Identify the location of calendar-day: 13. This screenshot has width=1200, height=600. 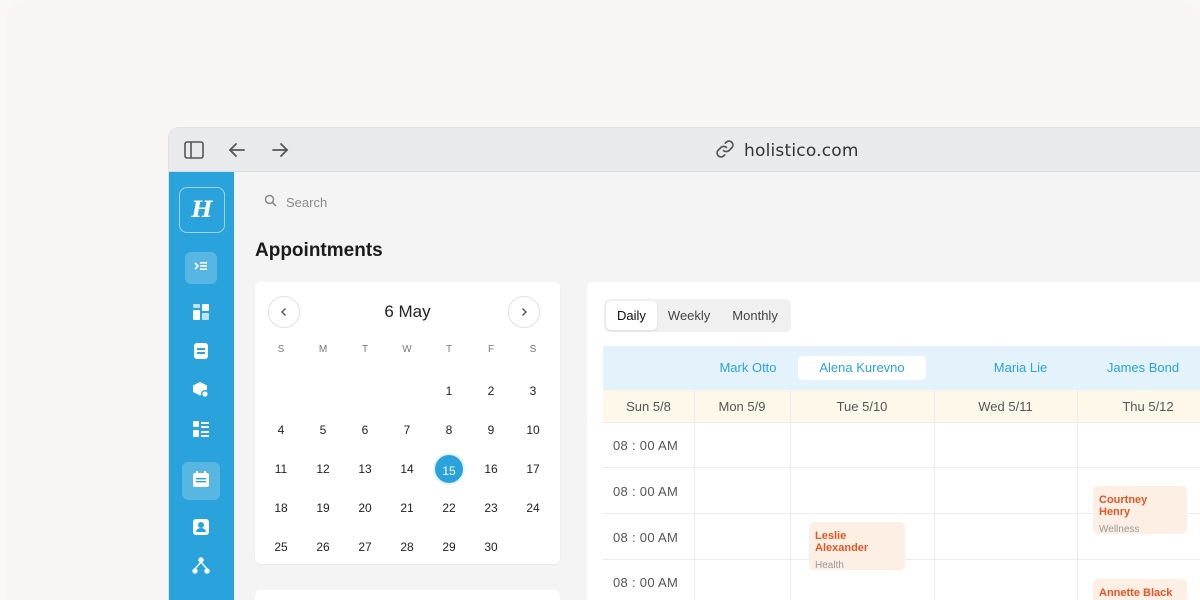
(365, 469).